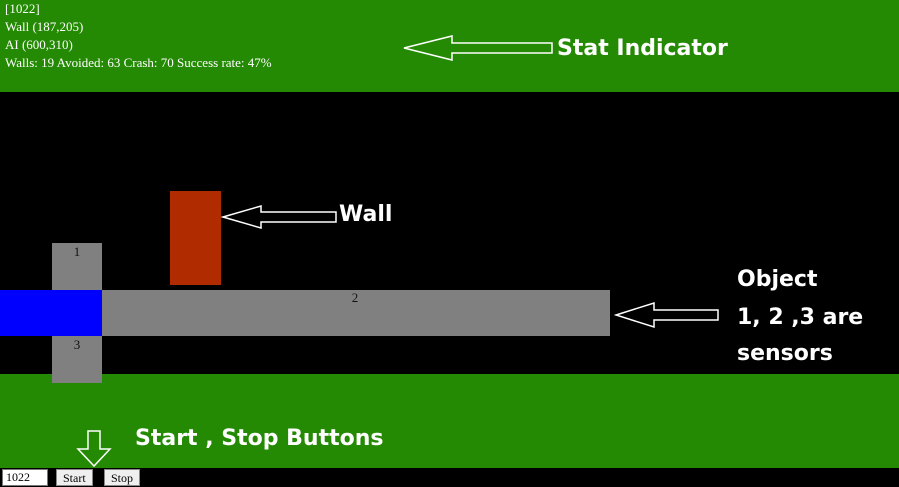 Image resolution: width=899 pixels, height=487 pixels. I want to click on object-label-line2: 1, 2 ,3 are, so click(800, 317).